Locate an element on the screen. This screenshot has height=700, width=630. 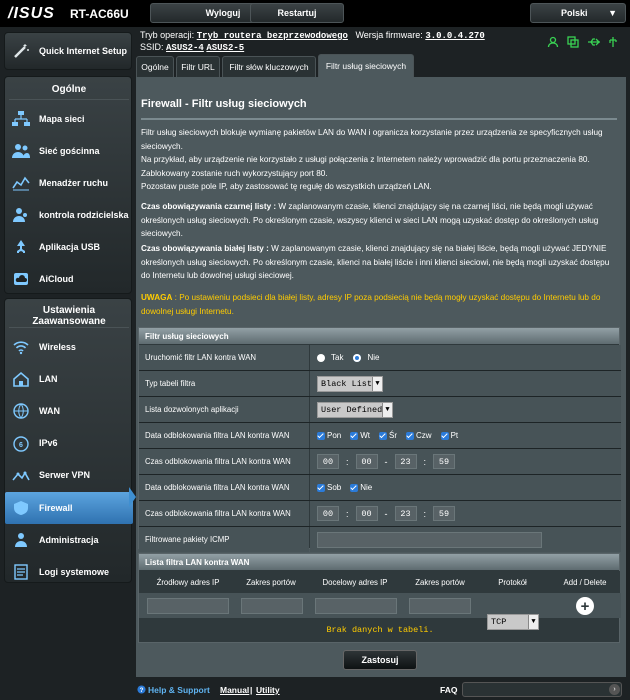
day-checkbox-1: Wt is located at coordinates (360, 435).